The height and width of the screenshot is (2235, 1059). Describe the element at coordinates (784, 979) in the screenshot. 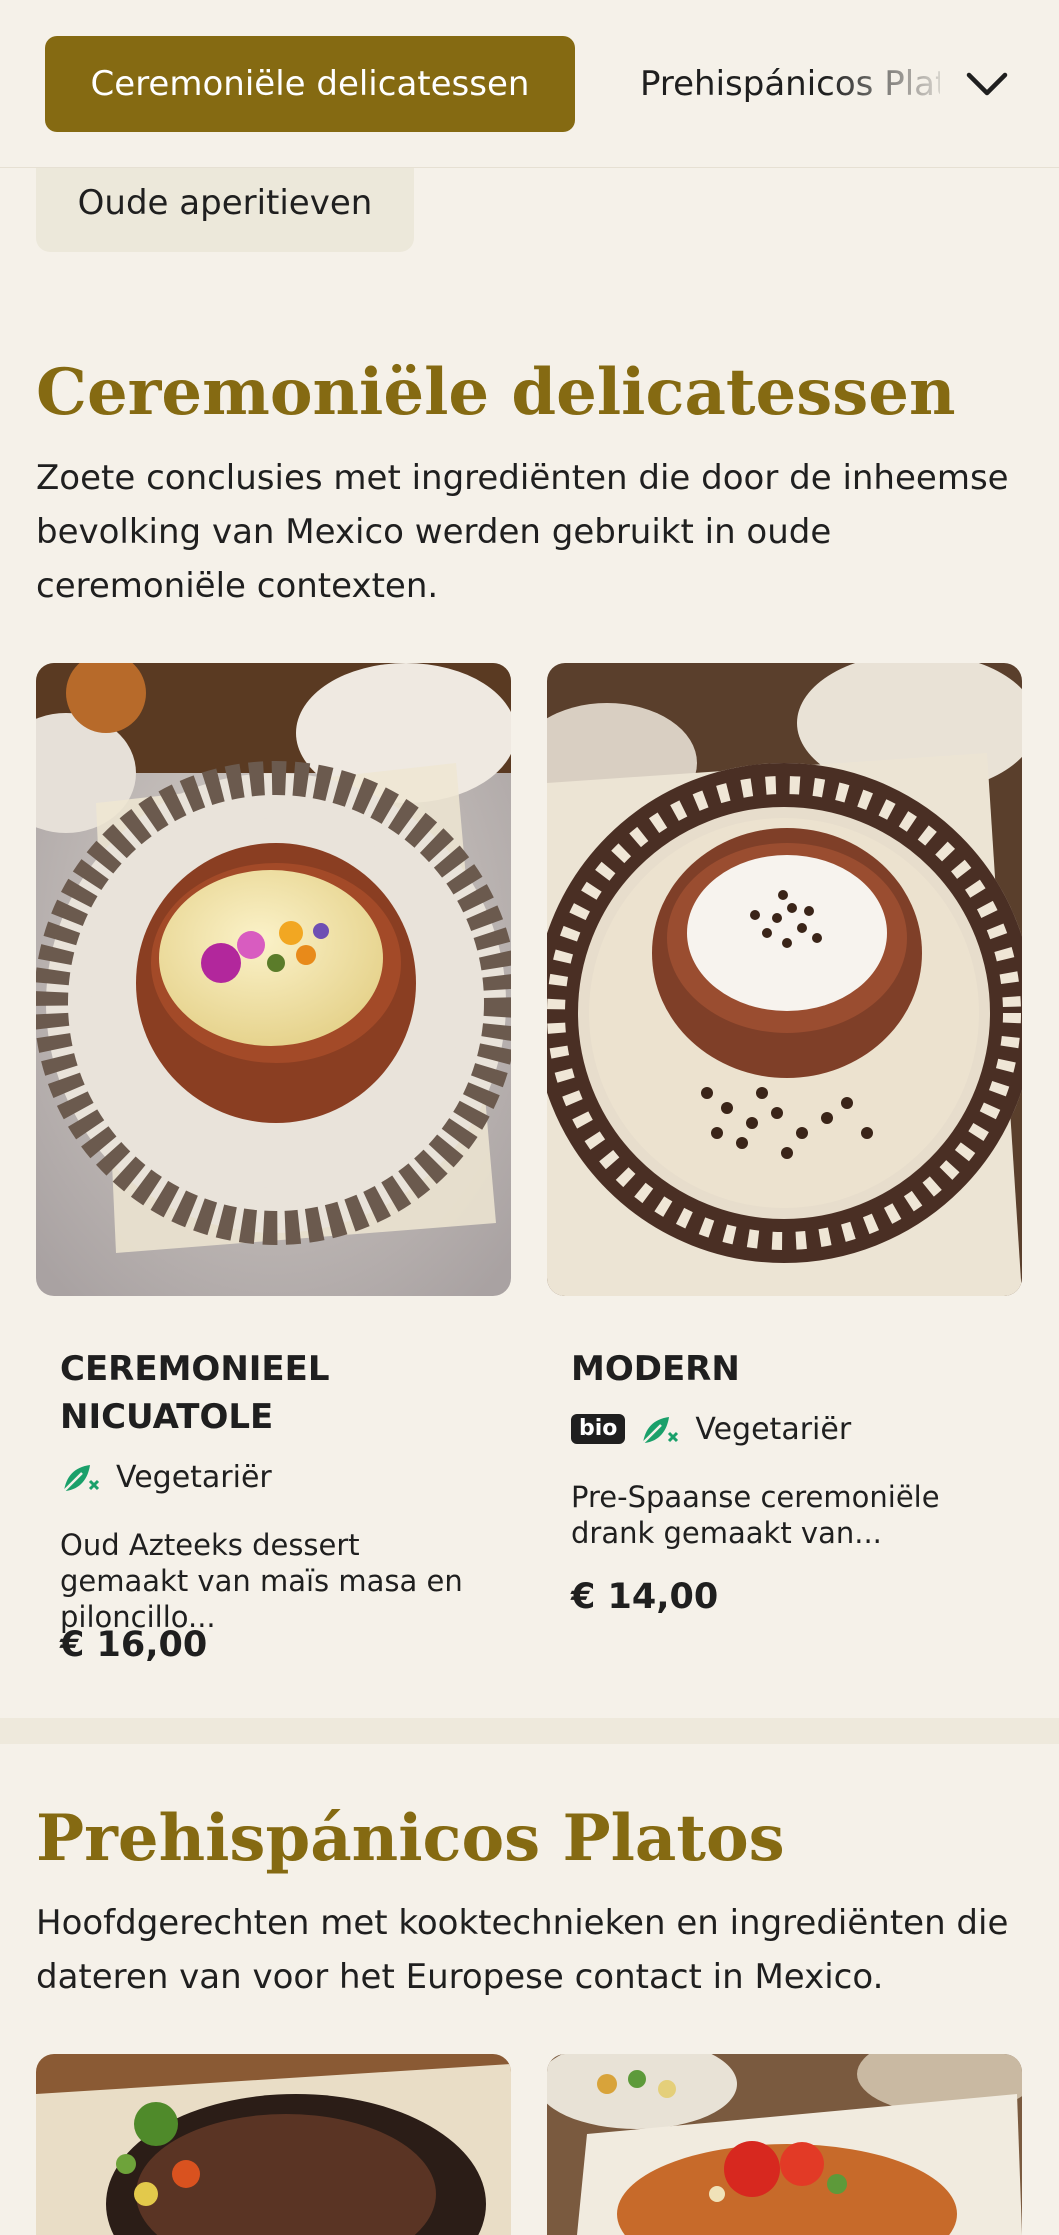

I see `dish-image-modern` at that location.